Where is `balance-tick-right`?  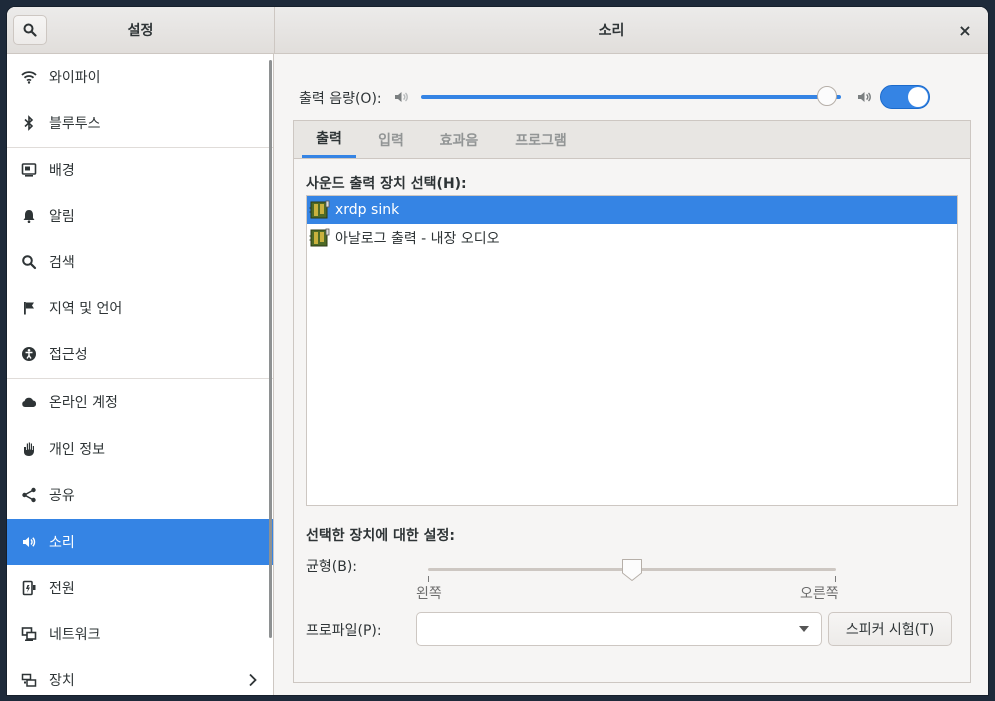
balance-tick-right is located at coordinates (835, 579).